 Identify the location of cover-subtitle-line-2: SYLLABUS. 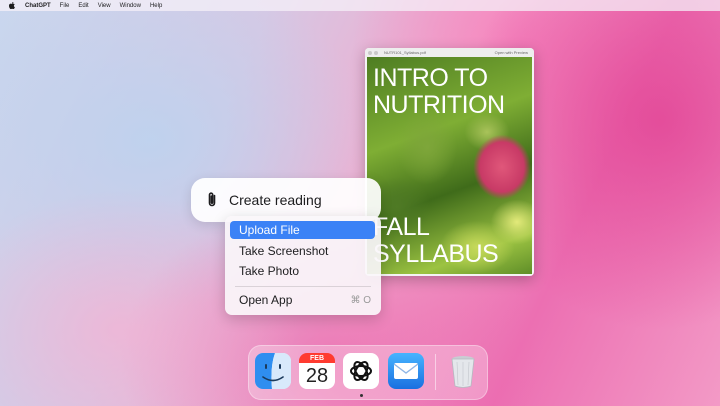
(436, 254).